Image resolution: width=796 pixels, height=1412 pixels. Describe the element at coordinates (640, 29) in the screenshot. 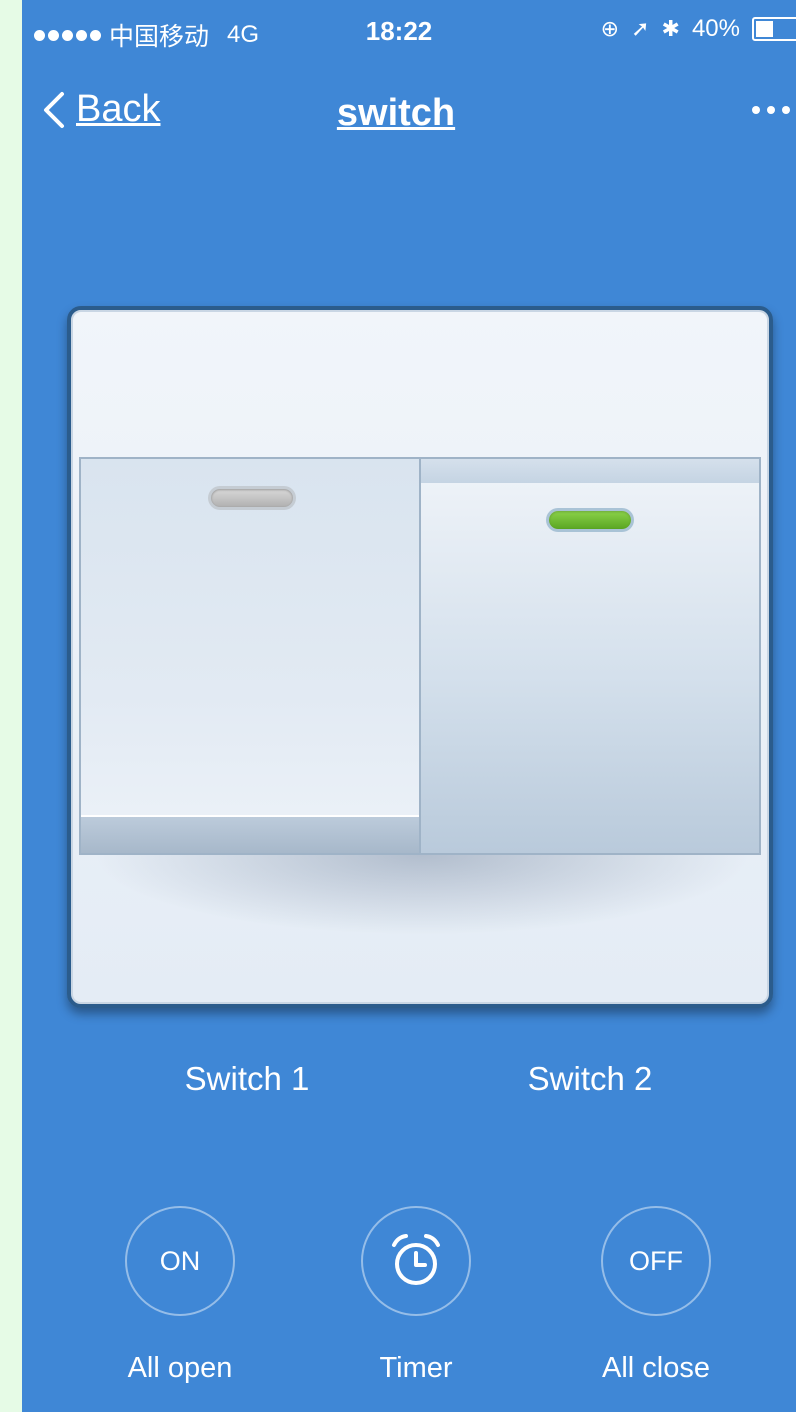

I see `location-icon: ➚` at that location.